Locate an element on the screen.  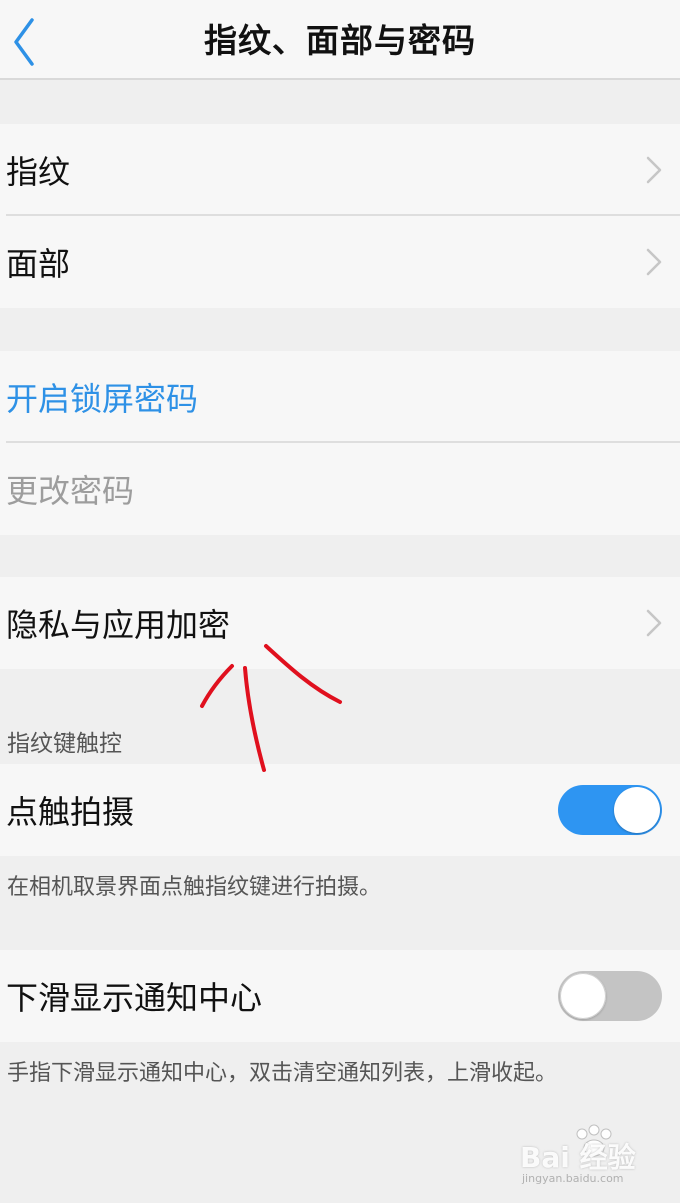
face-label: 面部 is located at coordinates (38, 264).